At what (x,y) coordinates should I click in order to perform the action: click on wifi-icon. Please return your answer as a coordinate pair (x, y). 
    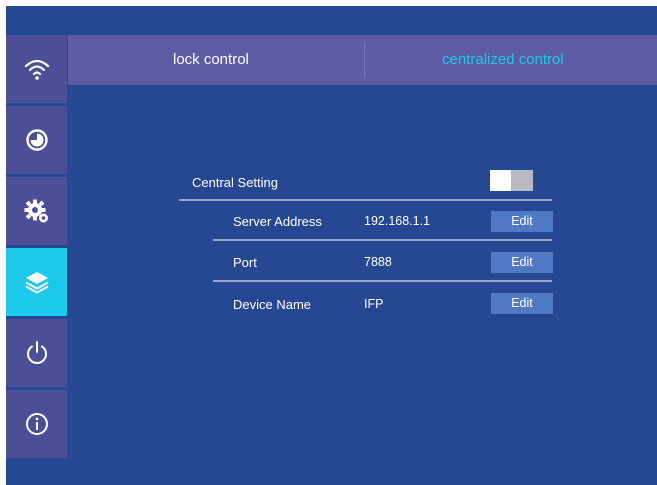
    Looking at the image, I should click on (36, 69).